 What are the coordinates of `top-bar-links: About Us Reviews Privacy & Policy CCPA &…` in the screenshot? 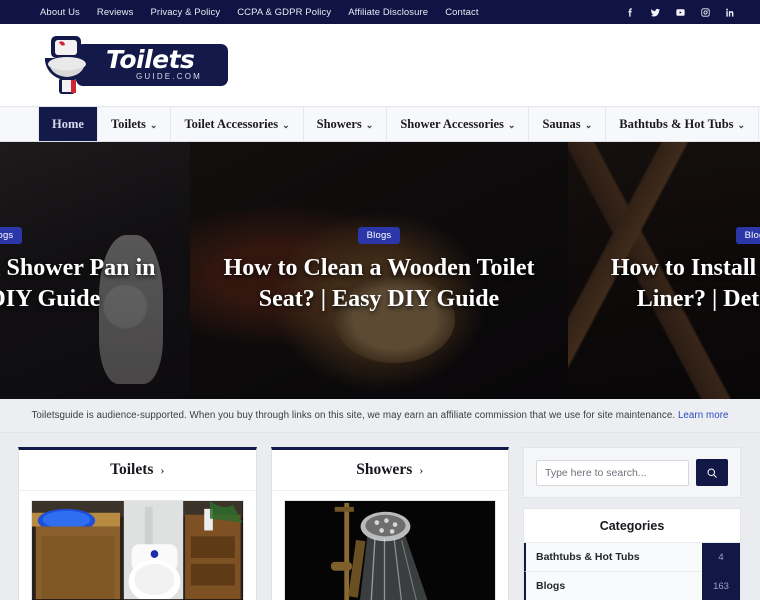 It's located at (259, 12).